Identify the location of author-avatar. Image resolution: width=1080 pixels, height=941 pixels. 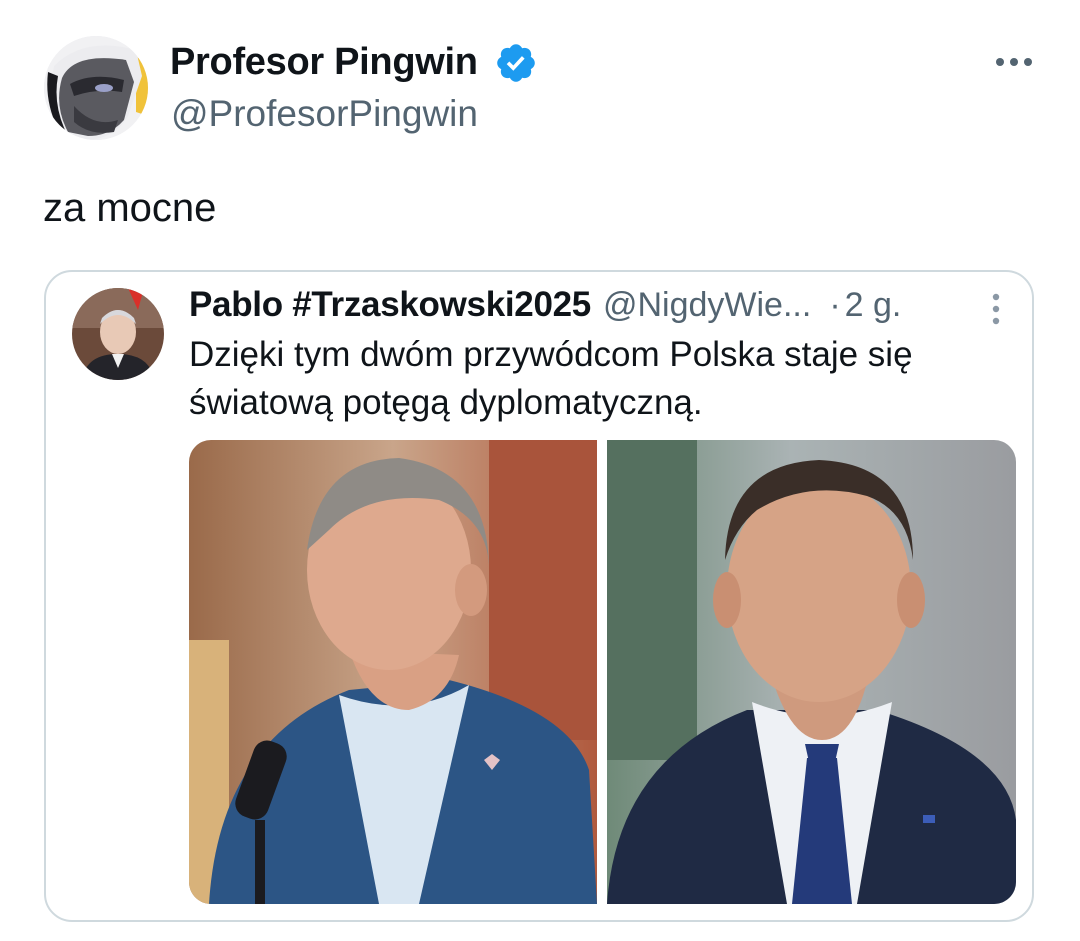
(96, 88).